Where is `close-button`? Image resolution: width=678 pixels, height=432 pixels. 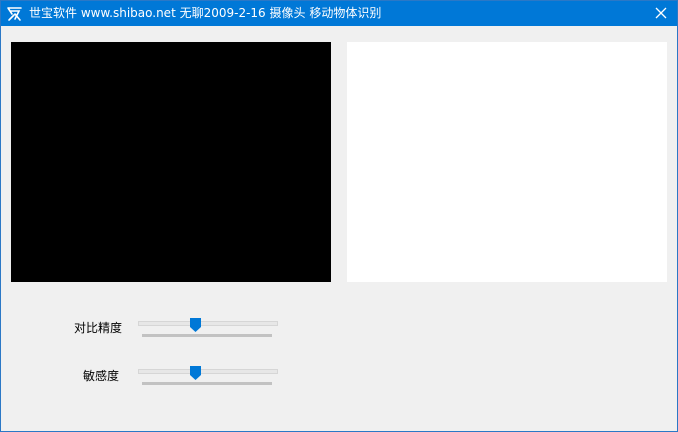 close-button is located at coordinates (661, 13).